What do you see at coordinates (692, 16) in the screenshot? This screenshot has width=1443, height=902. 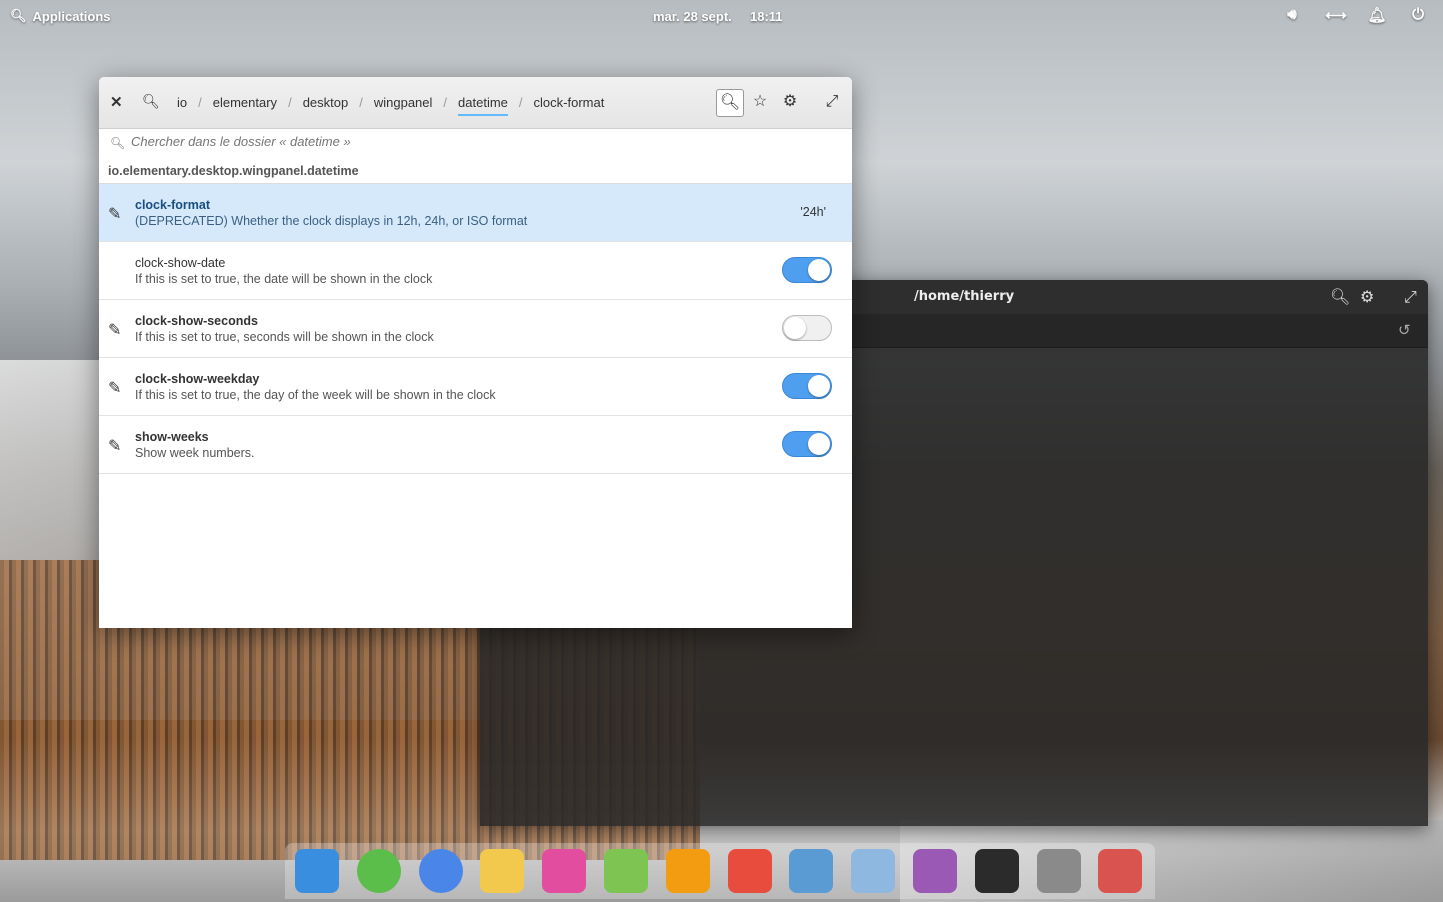 I see `panel-date: mar. 28 sept.` at bounding box center [692, 16].